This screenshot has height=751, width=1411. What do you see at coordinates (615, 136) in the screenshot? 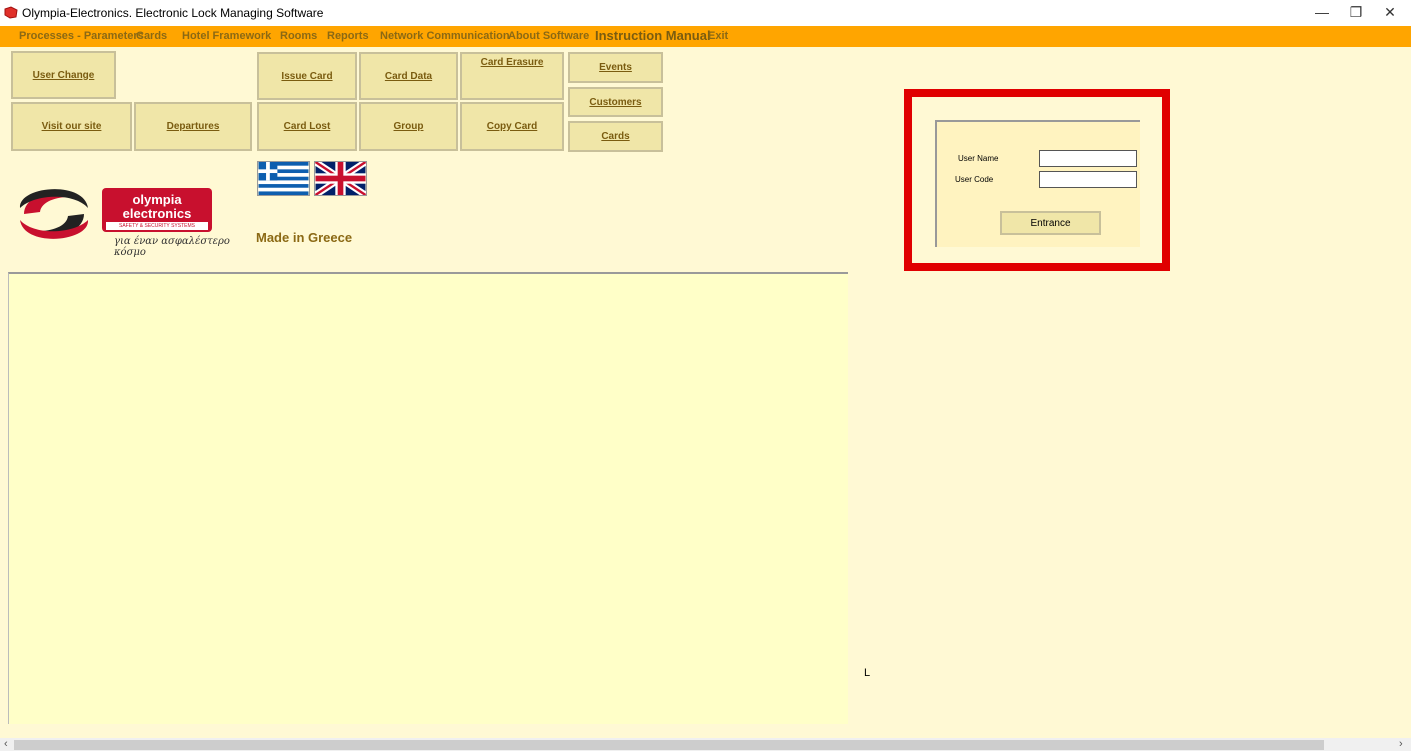
I see `cards-button: Cards` at bounding box center [615, 136].